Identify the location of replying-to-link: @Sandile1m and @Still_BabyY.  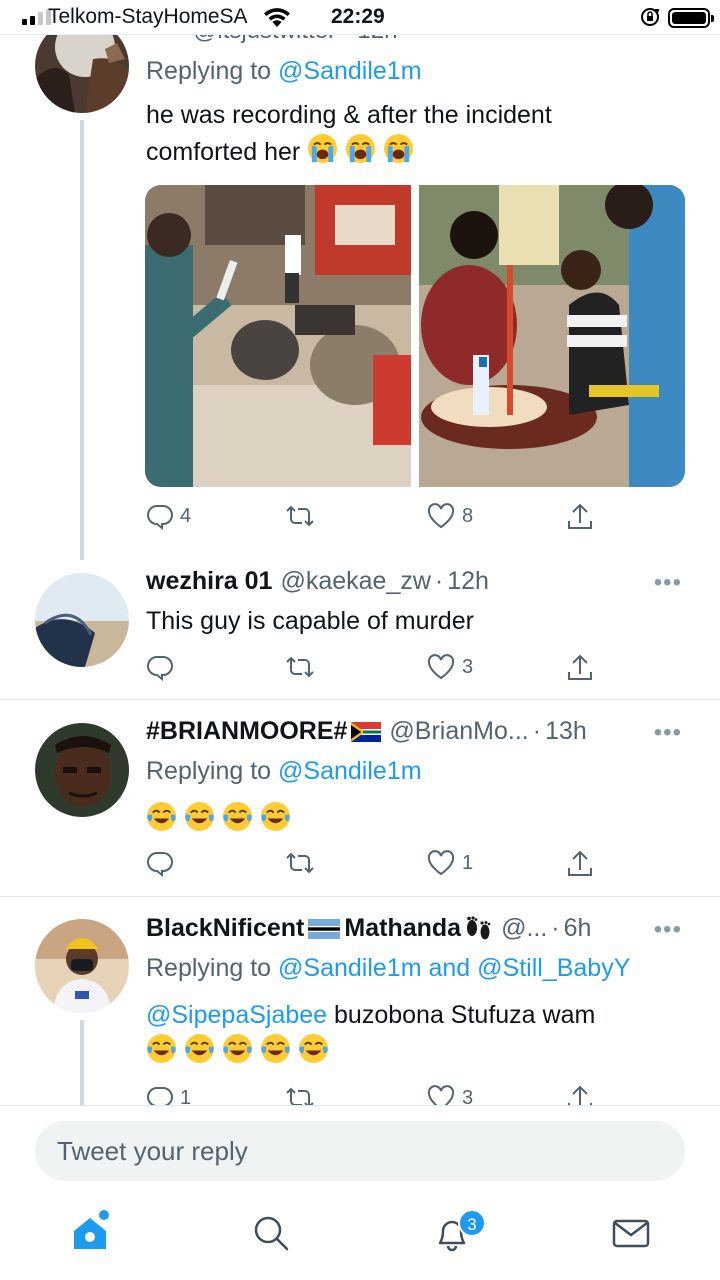
(454, 968).